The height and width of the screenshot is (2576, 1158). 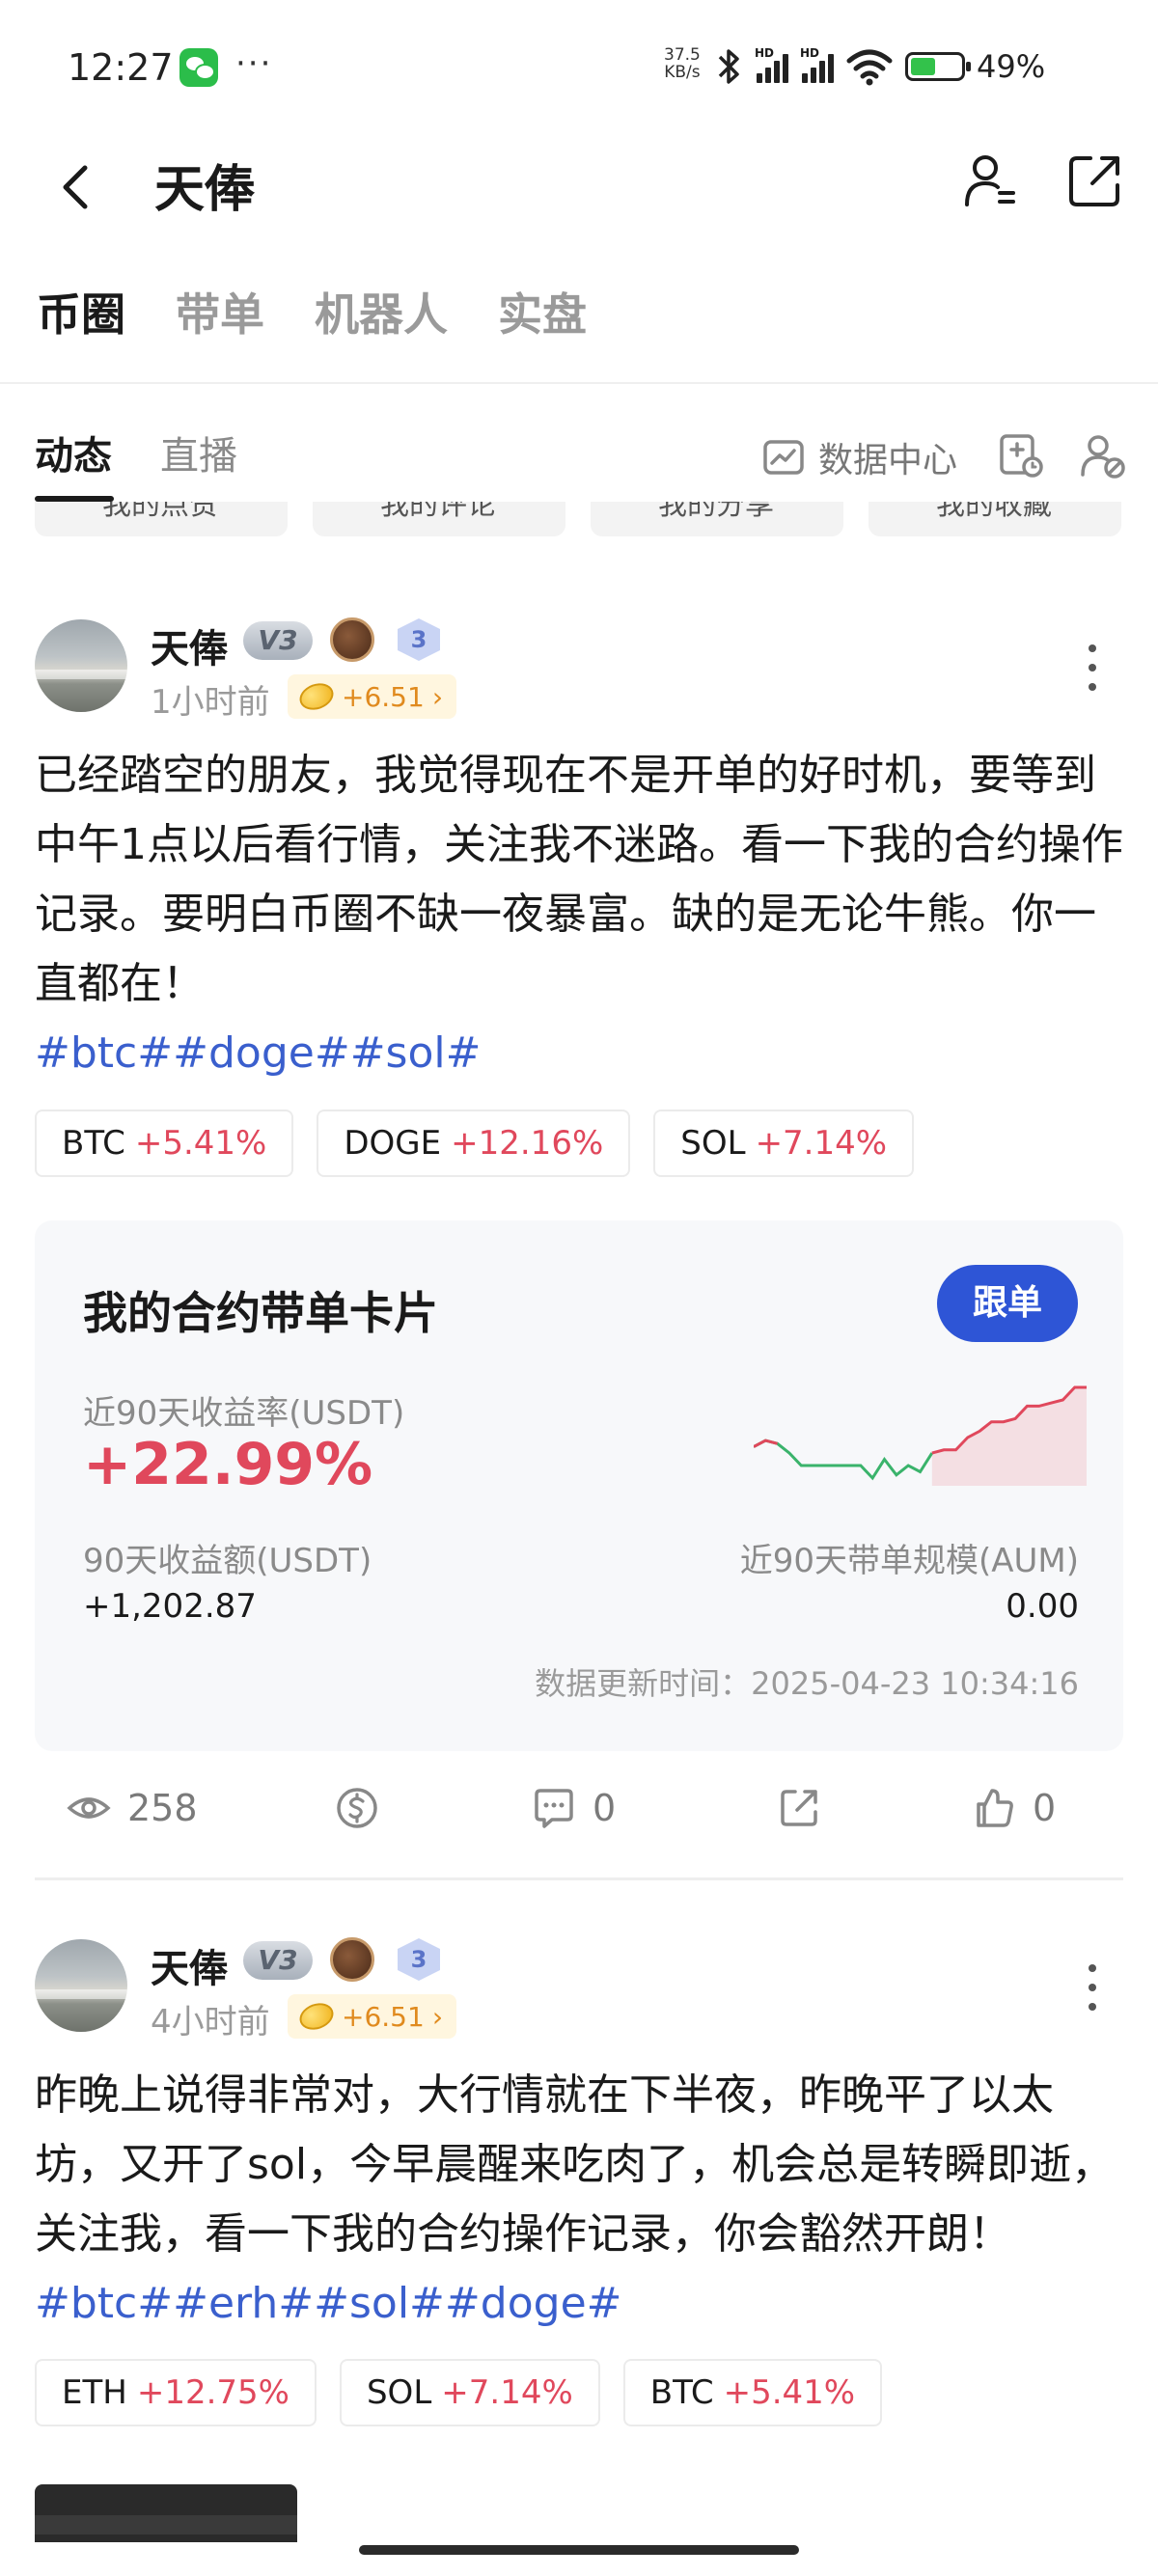 I want to click on views-count: 258, so click(x=132, y=1808).